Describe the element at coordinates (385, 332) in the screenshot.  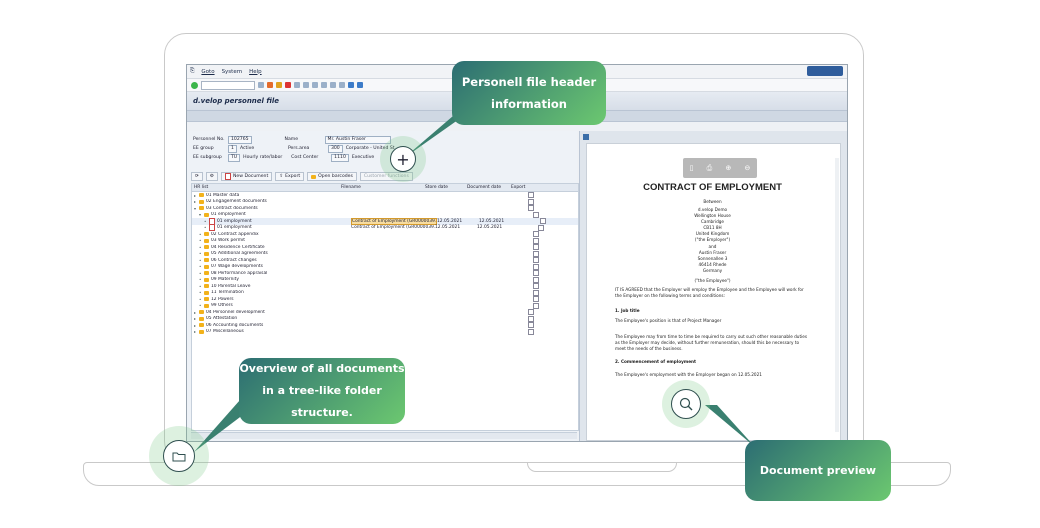
I see `table-row: ▸ 07 Miscellaneous` at that location.